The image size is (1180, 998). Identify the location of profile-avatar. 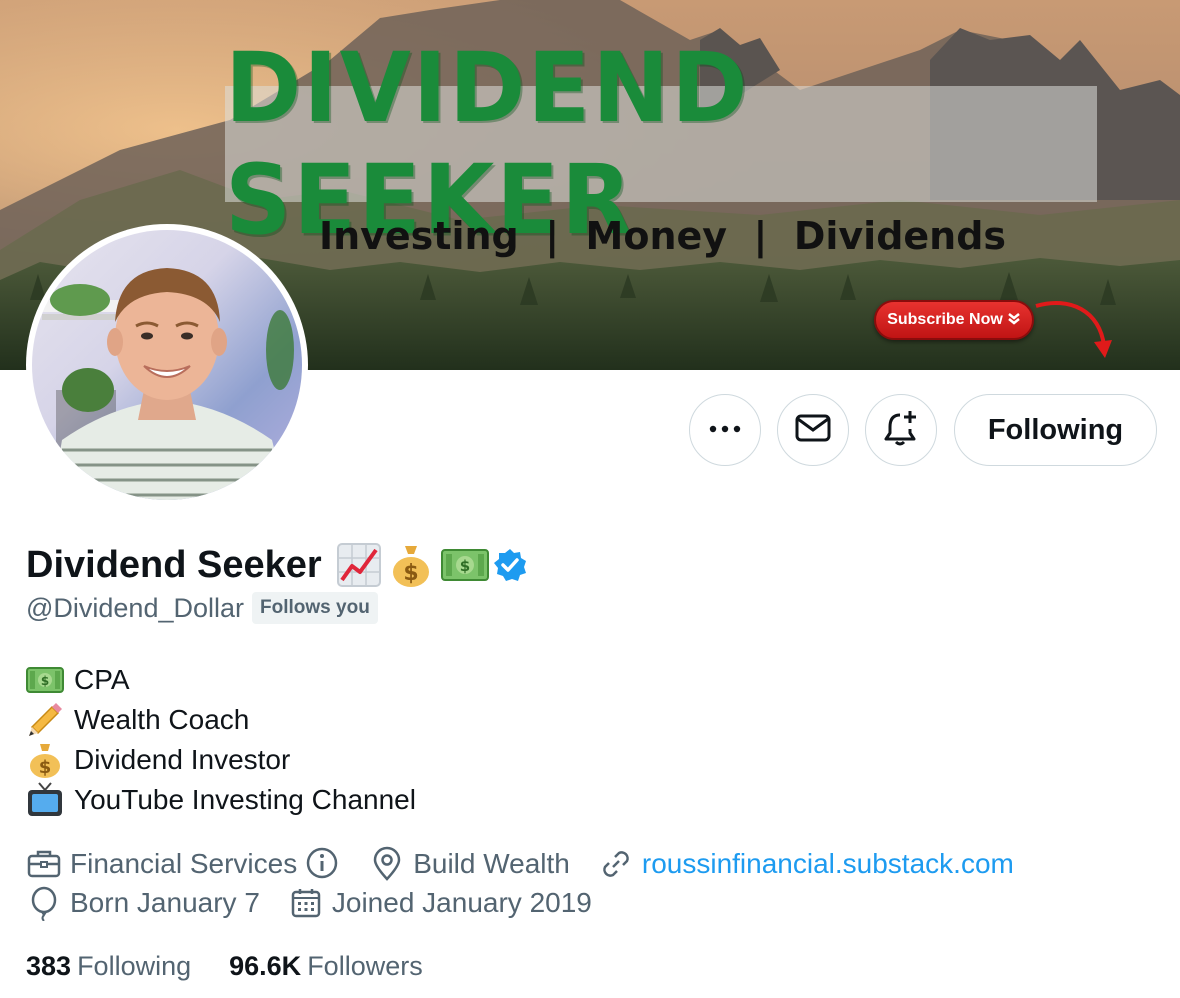
(167, 365).